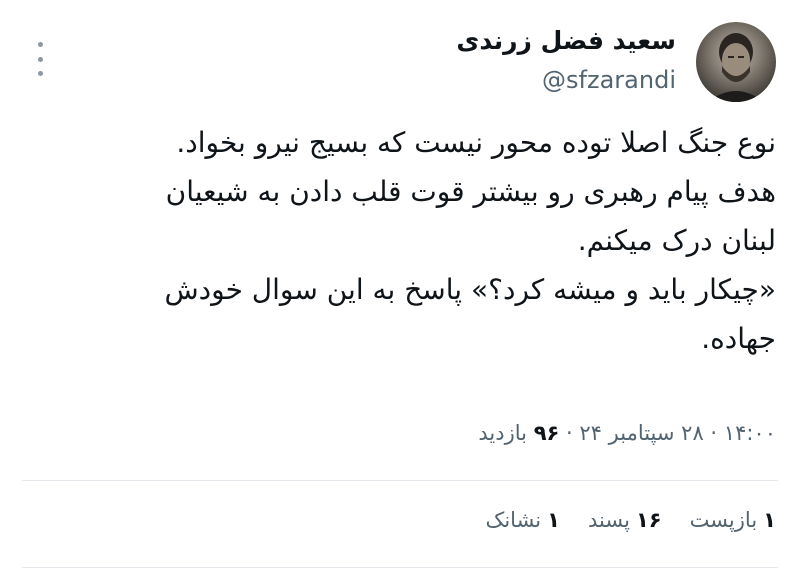  I want to click on reposts-stat: ۱بازپست, so click(733, 520).